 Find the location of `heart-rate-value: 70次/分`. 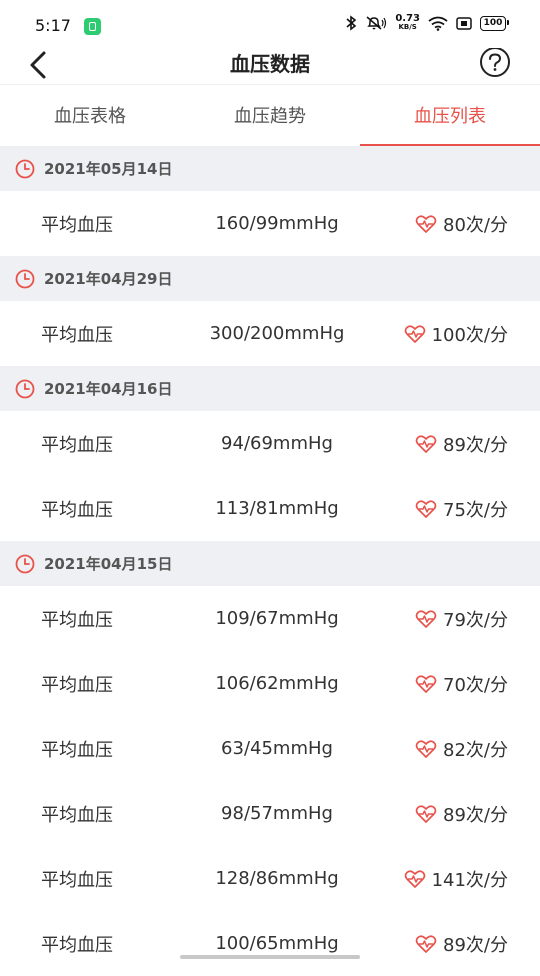

heart-rate-value: 70次/分 is located at coordinates (475, 685).